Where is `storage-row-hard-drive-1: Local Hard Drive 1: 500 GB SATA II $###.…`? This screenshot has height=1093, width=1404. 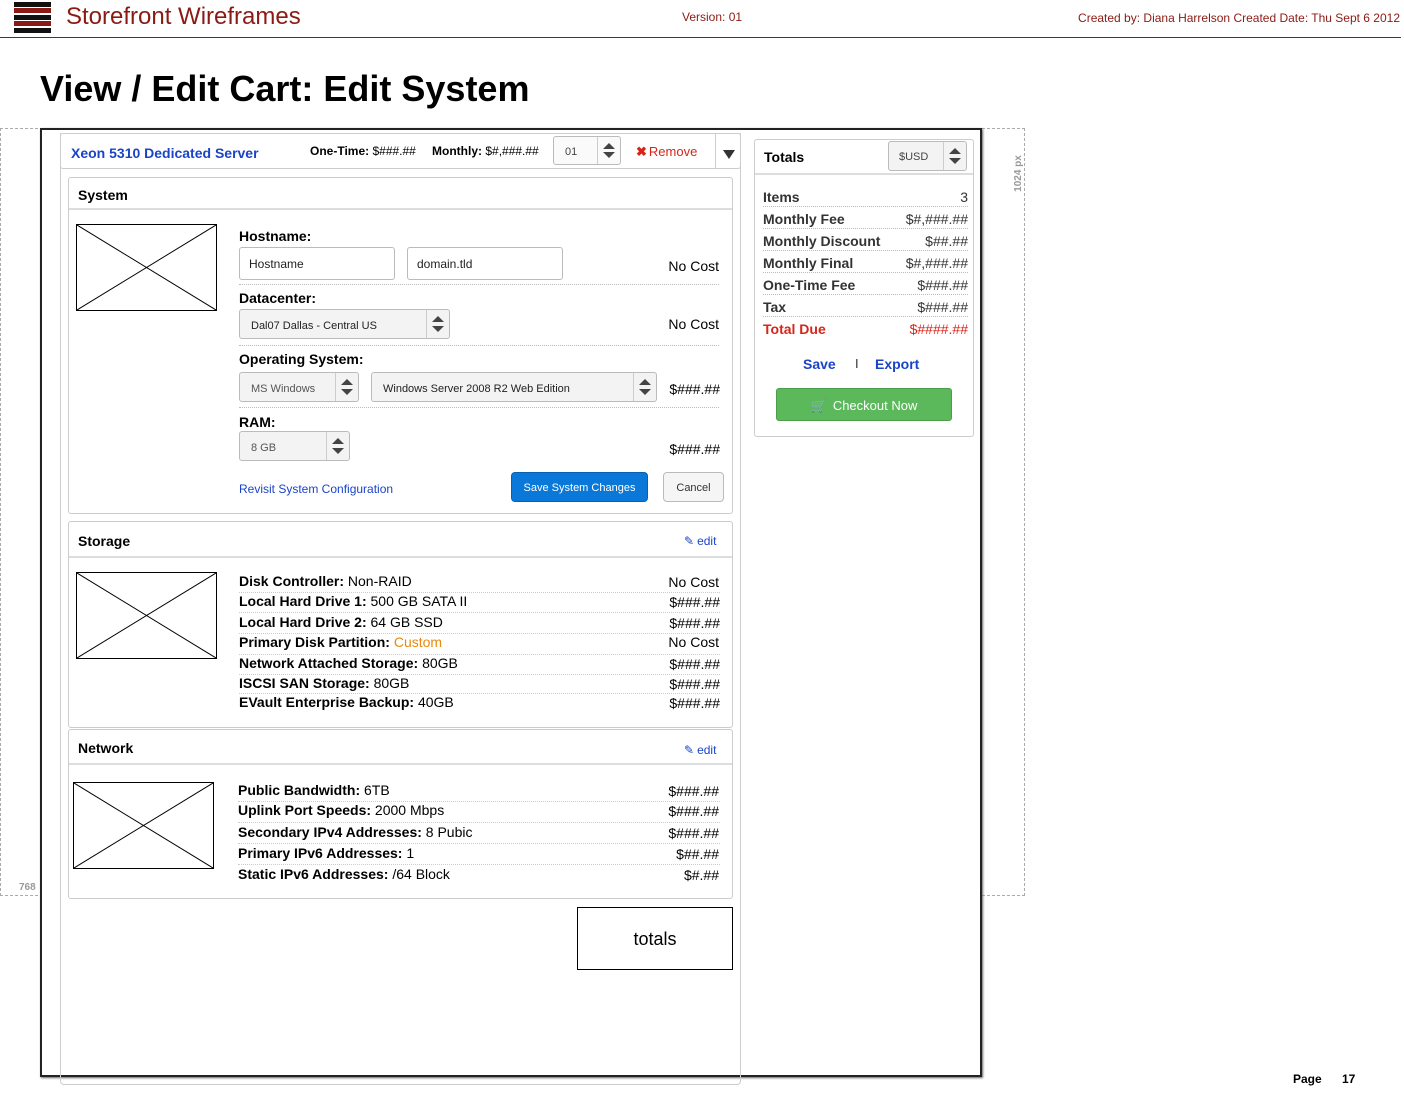
storage-row-hard-drive-1: Local Hard Drive 1: 500 GB SATA II $###.… is located at coordinates (479, 603).